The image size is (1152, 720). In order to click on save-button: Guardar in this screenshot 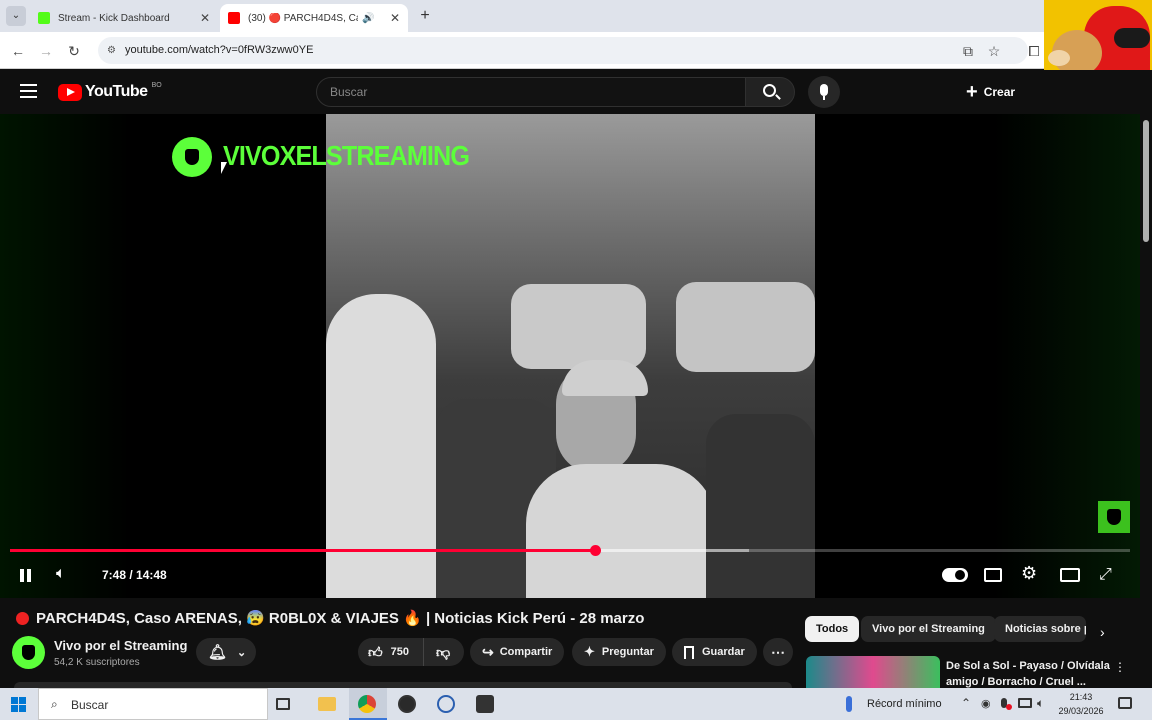, I will do `click(714, 652)`.